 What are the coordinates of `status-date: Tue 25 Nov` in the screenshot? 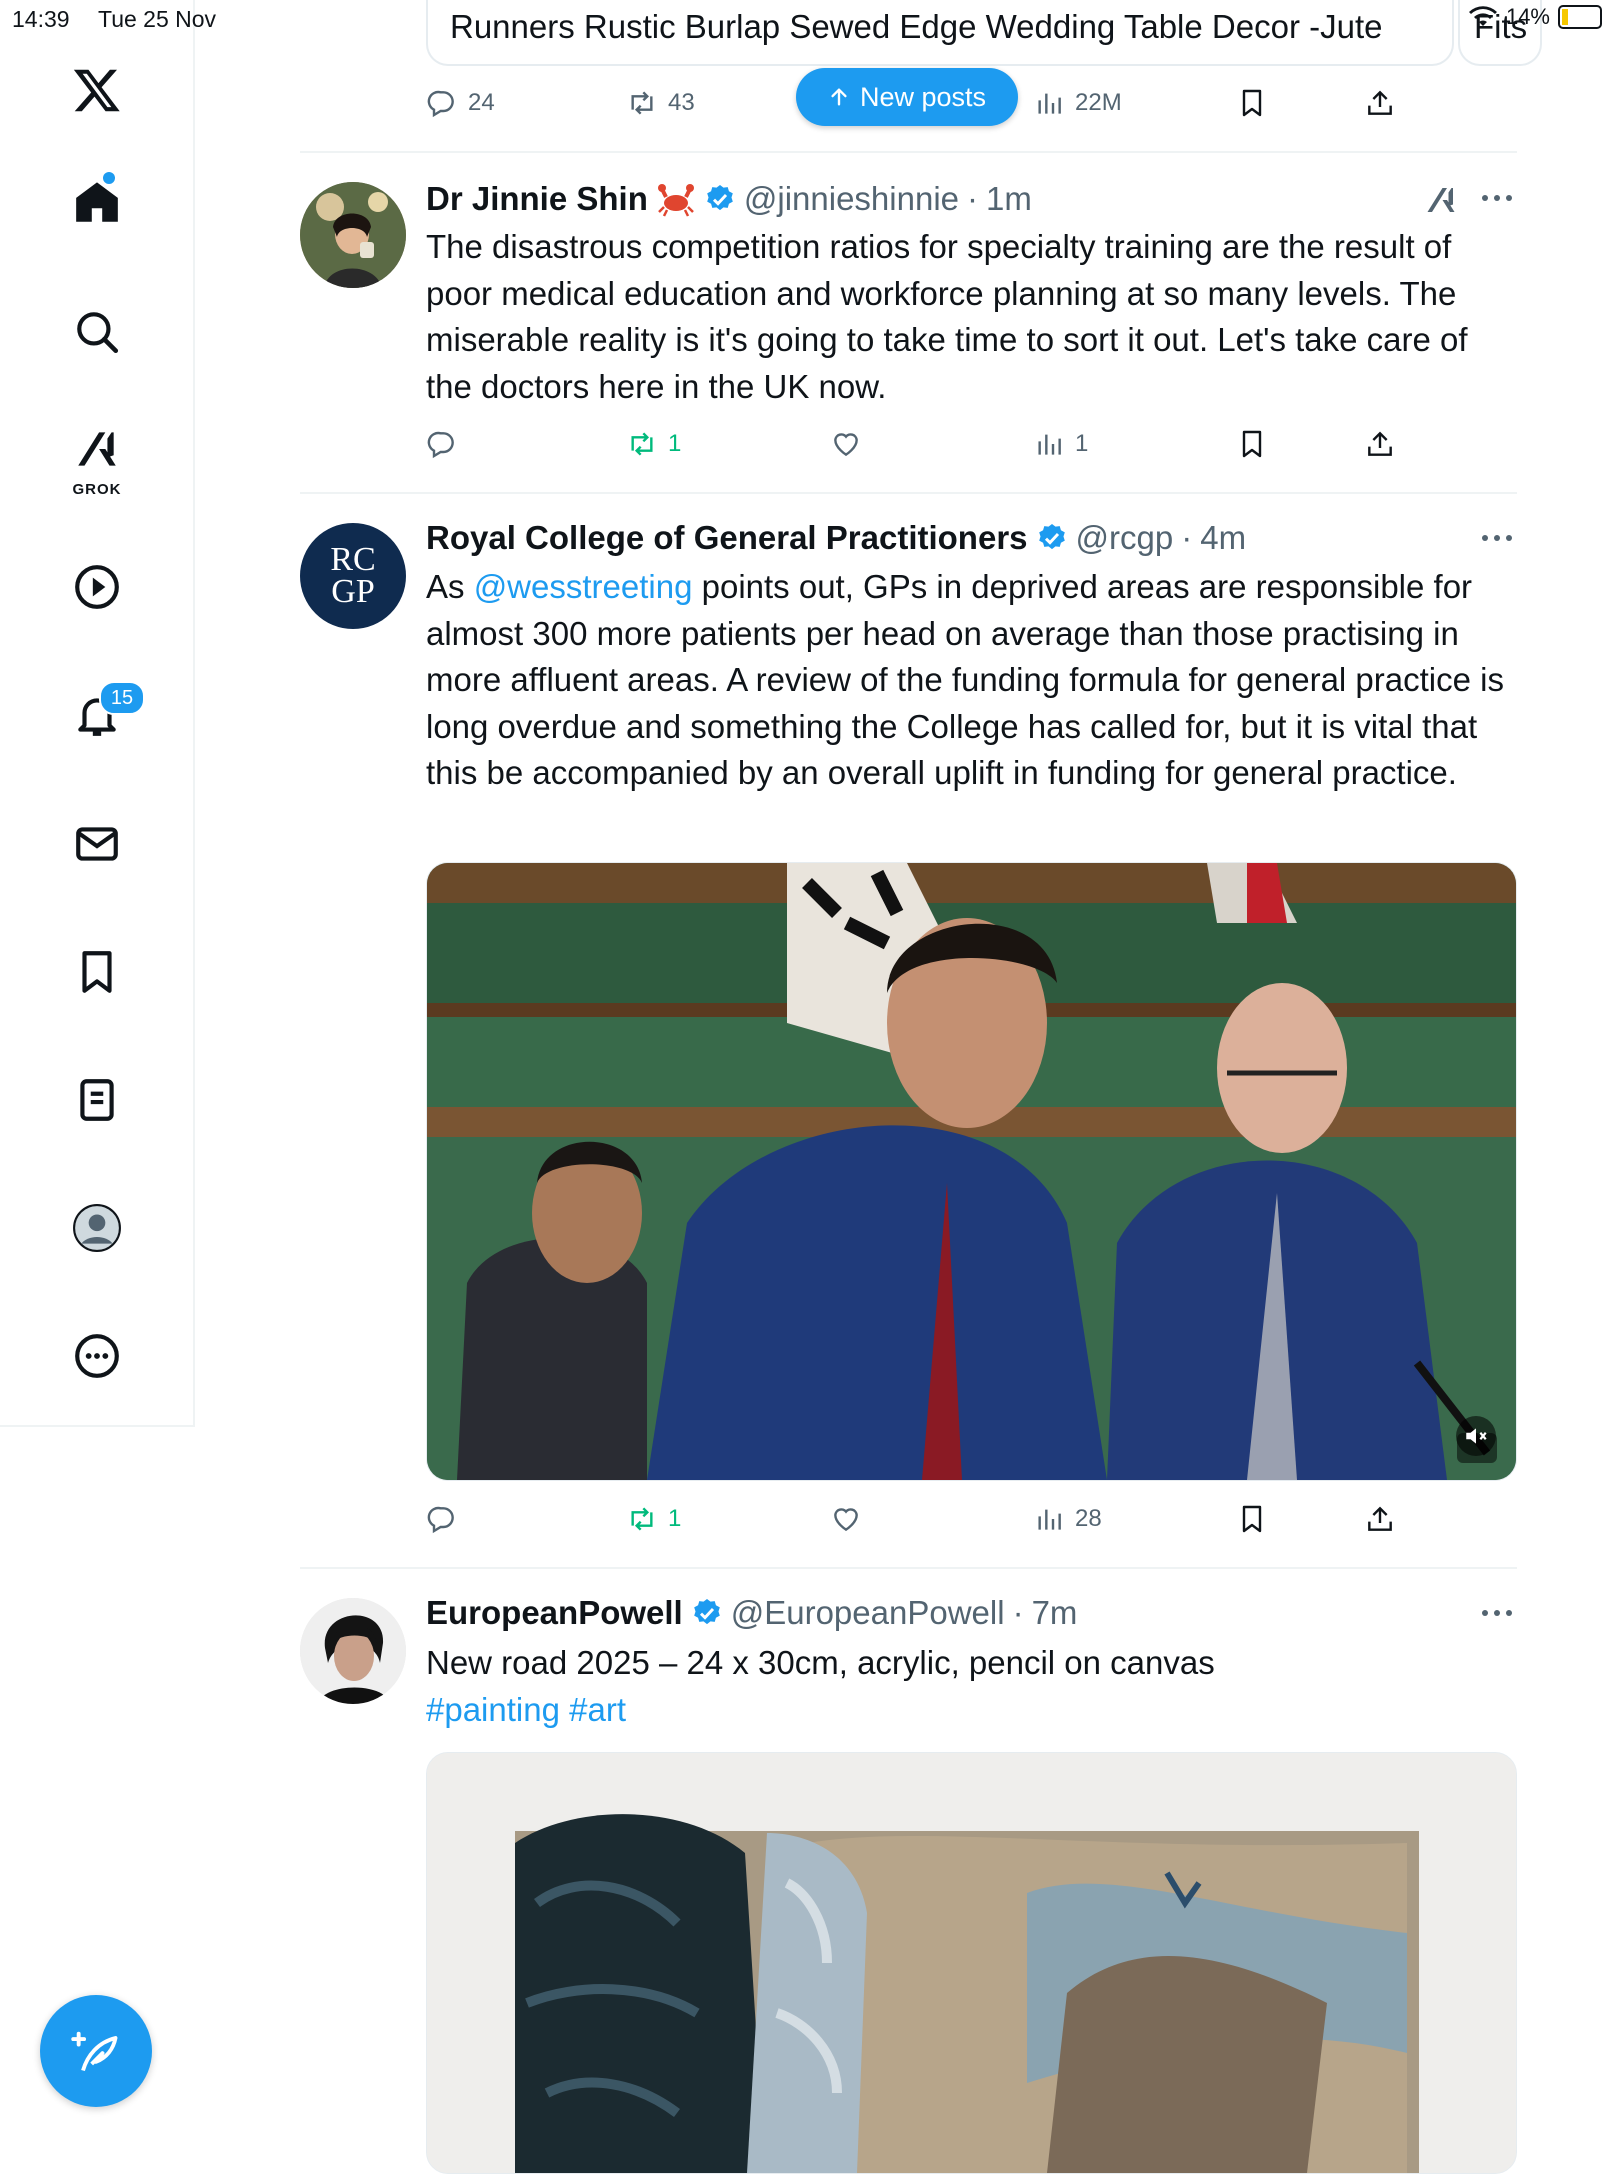 It's located at (157, 19).